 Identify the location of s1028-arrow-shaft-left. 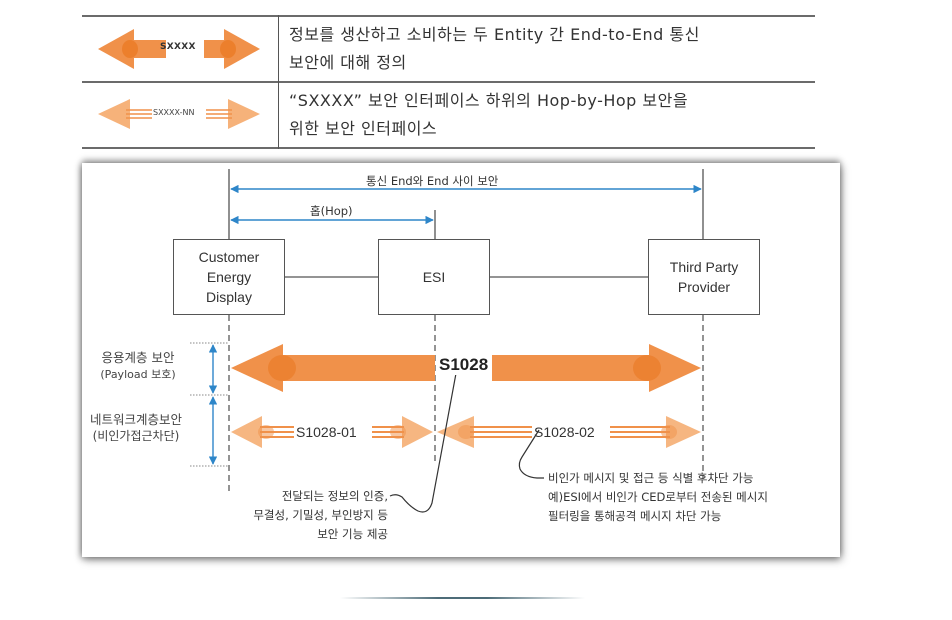
(357, 368).